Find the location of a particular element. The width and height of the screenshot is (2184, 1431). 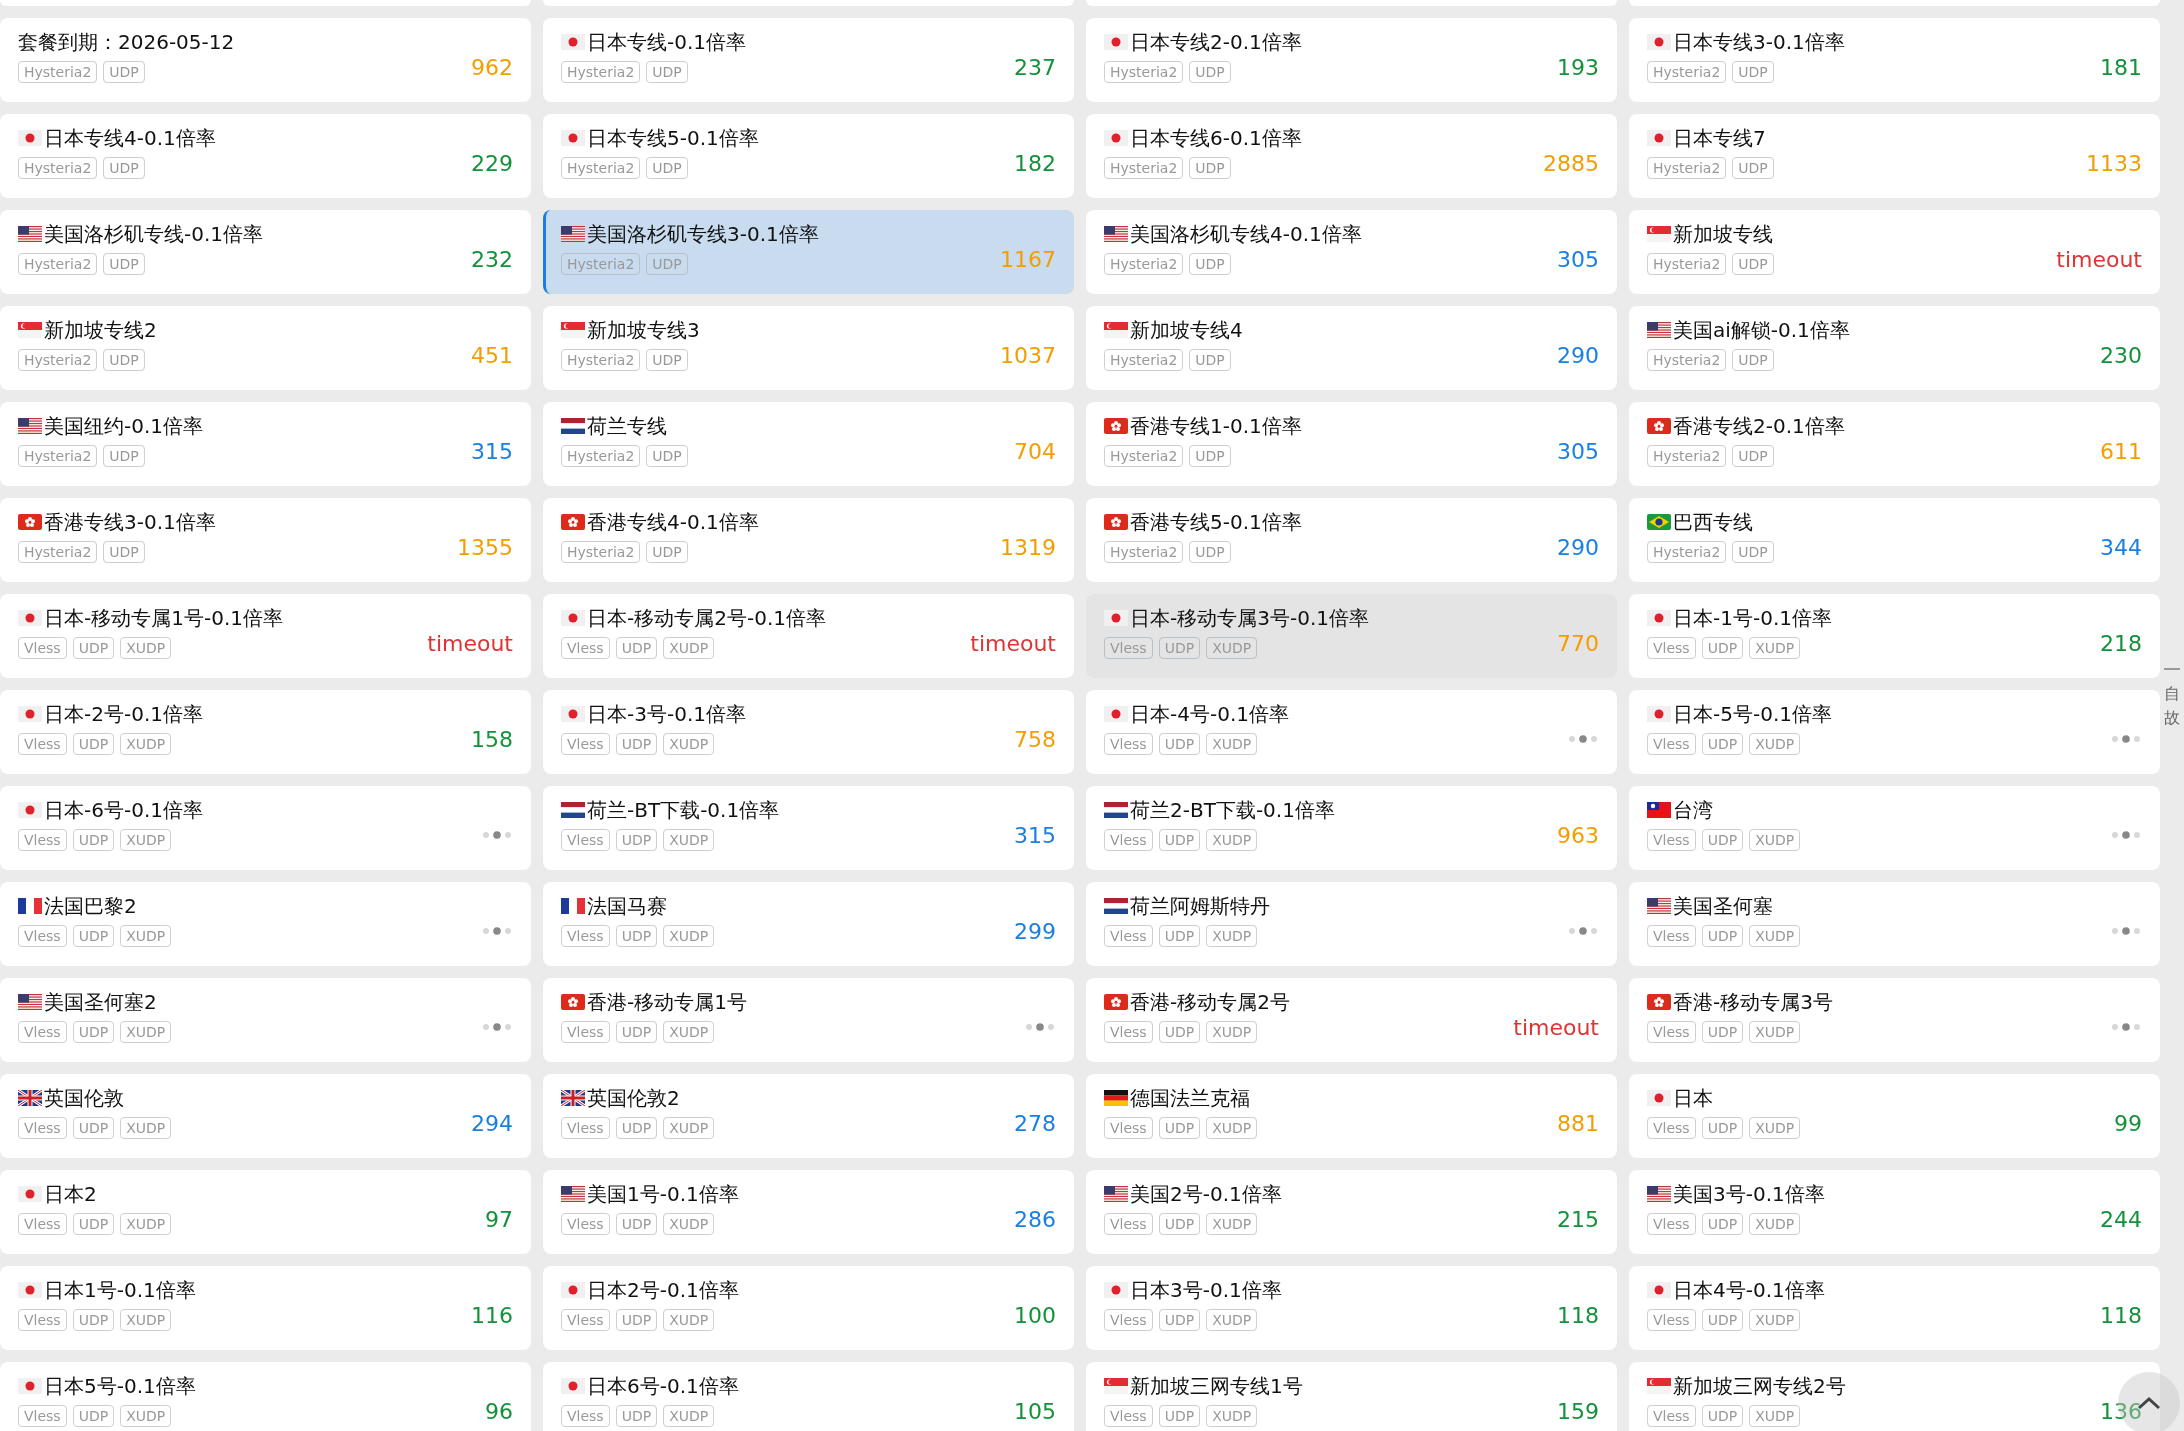

node-card: 美国2号-0.1倍率 Vless UDP XUDP 215 is located at coordinates (1351, 1212).